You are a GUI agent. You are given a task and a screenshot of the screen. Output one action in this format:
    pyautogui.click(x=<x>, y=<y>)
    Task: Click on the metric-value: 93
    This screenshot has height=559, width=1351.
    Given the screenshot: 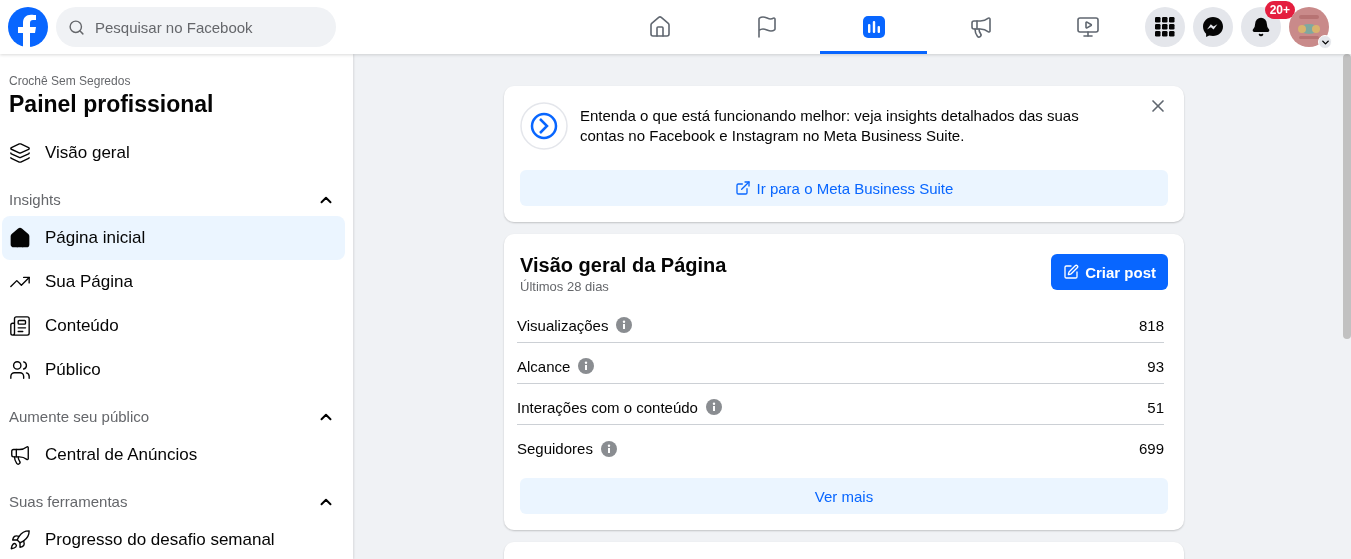 What is the action you would take?
    pyautogui.click(x=1155, y=366)
    